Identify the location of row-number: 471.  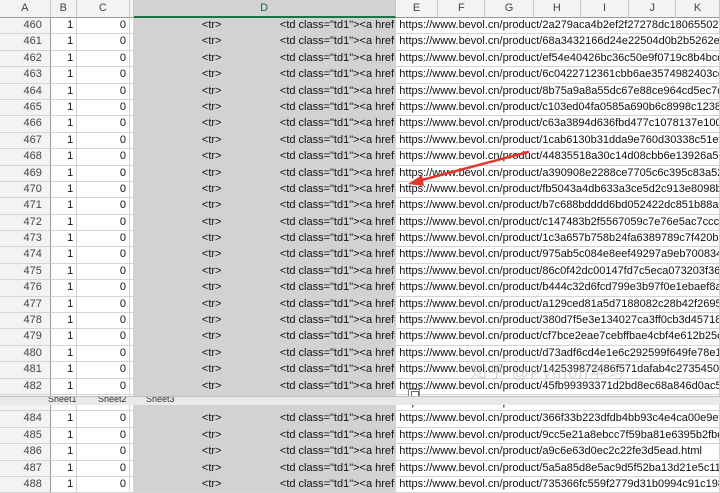
(25, 206).